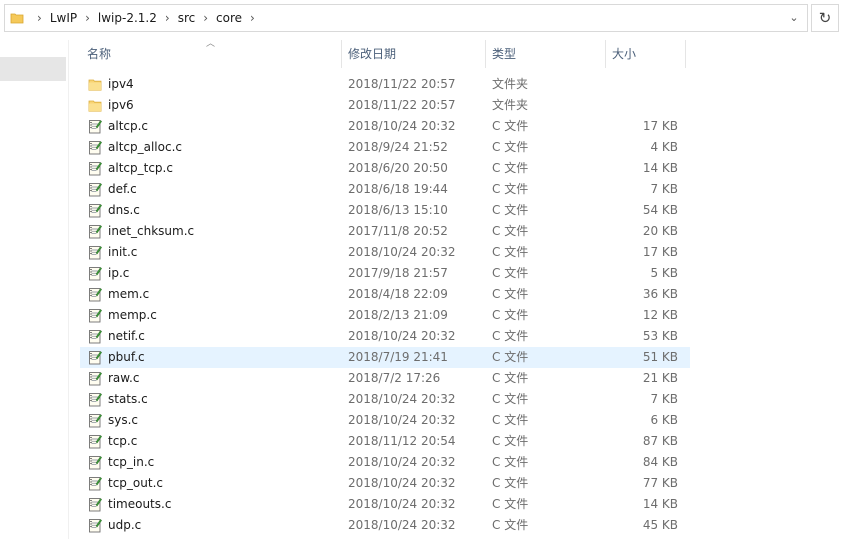 The width and height of the screenshot is (843, 539). I want to click on file-date: 2018/9/24 21:52, so click(398, 147).